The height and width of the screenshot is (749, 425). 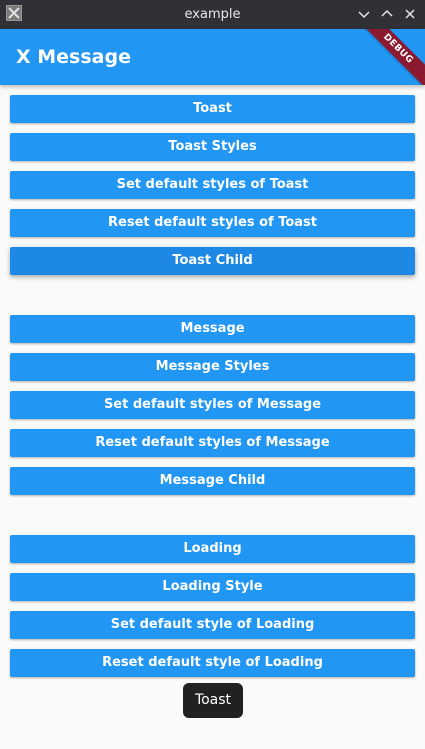 I want to click on minimize-button, so click(x=364, y=14).